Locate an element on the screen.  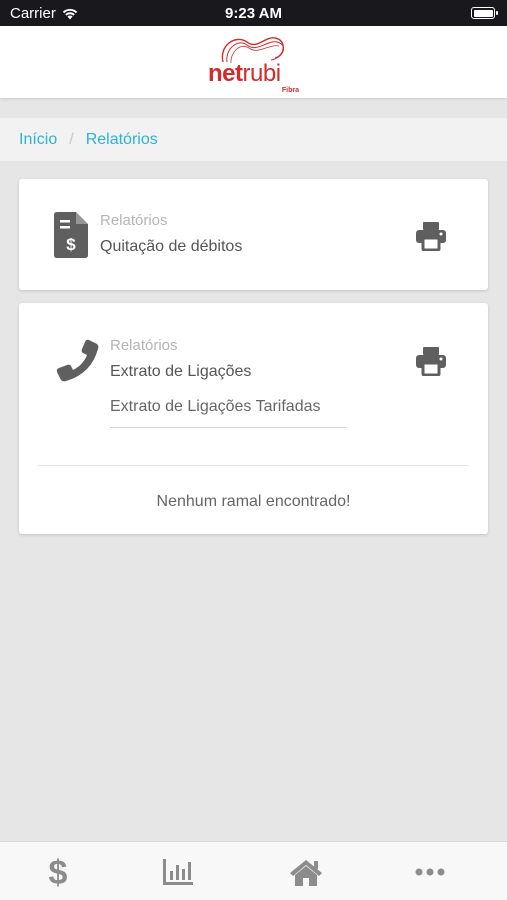
status-bar: Carrier 9:23 AM is located at coordinates (253, 13).